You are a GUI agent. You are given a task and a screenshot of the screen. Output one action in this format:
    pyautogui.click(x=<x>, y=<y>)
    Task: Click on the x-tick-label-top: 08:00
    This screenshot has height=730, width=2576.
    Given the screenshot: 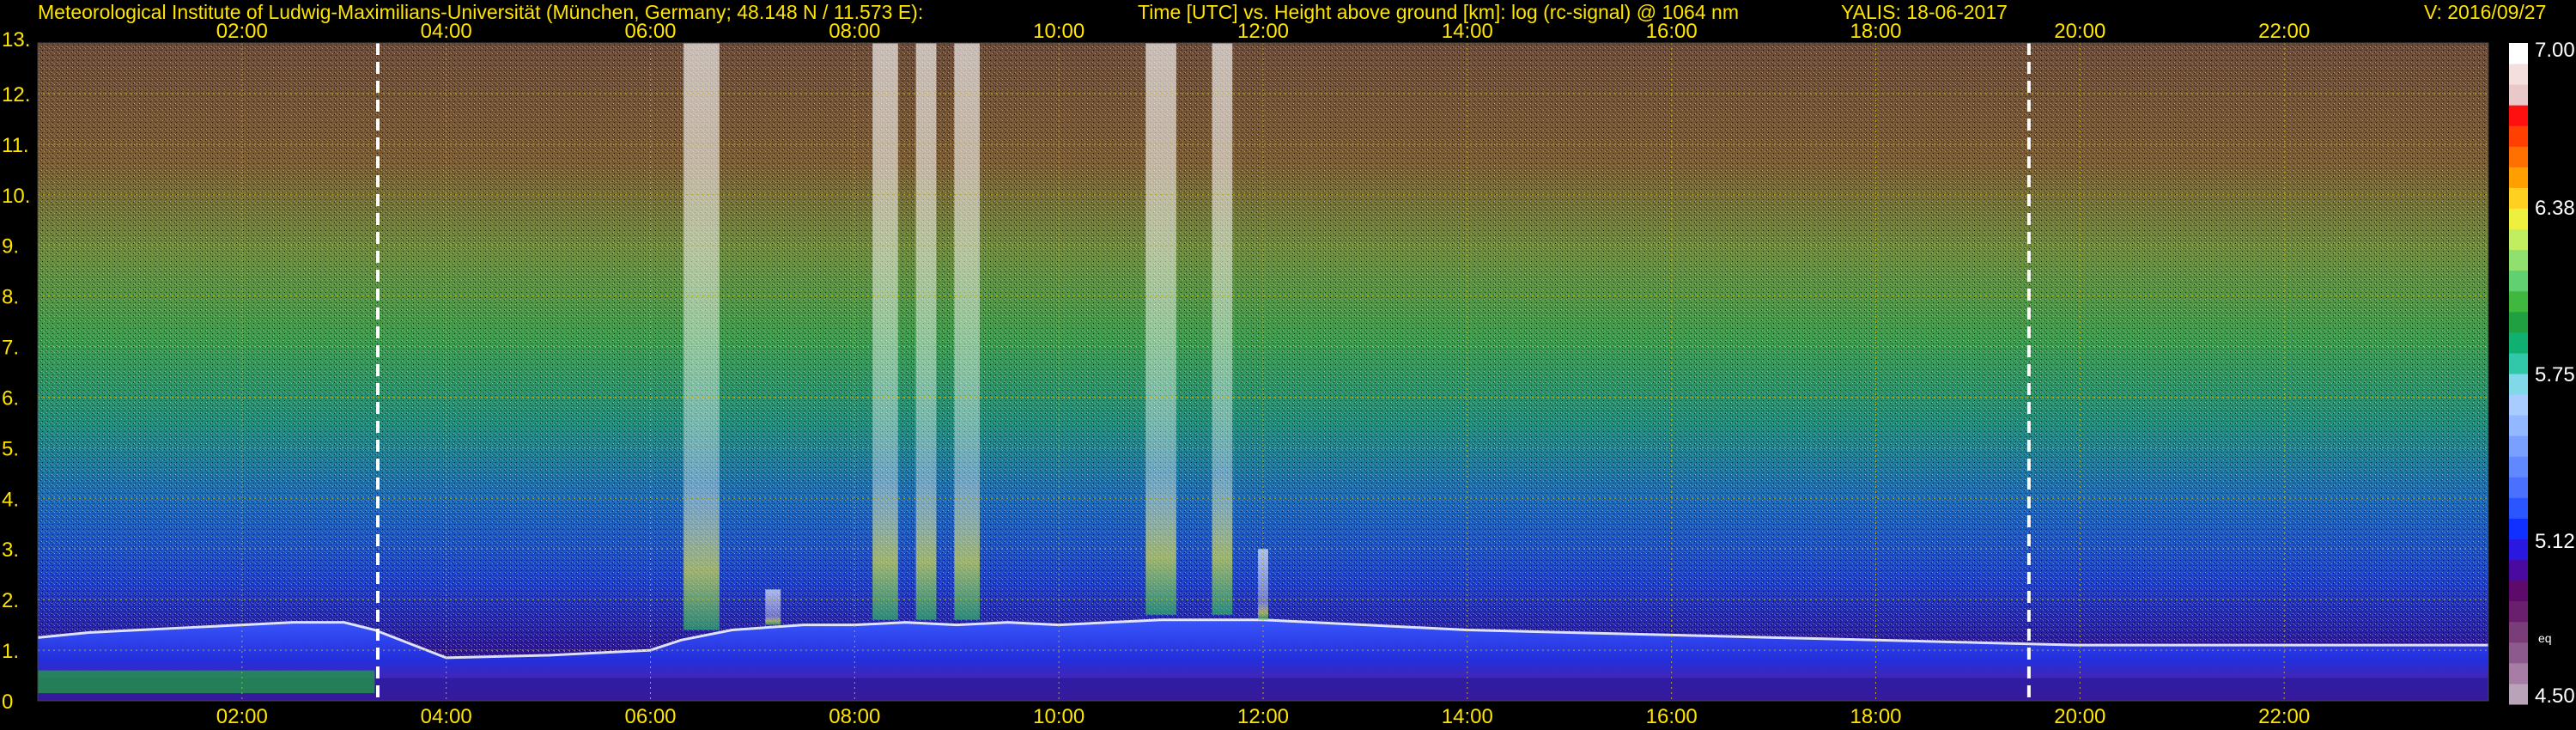 What is the action you would take?
    pyautogui.click(x=854, y=31)
    